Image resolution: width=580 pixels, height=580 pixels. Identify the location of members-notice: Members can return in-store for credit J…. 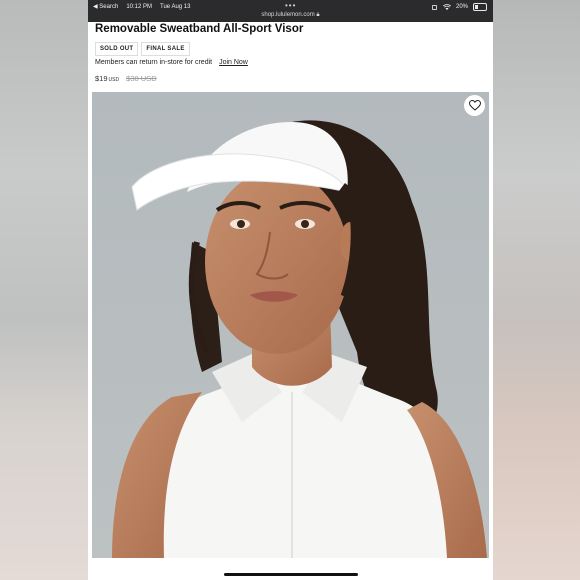
(171, 62).